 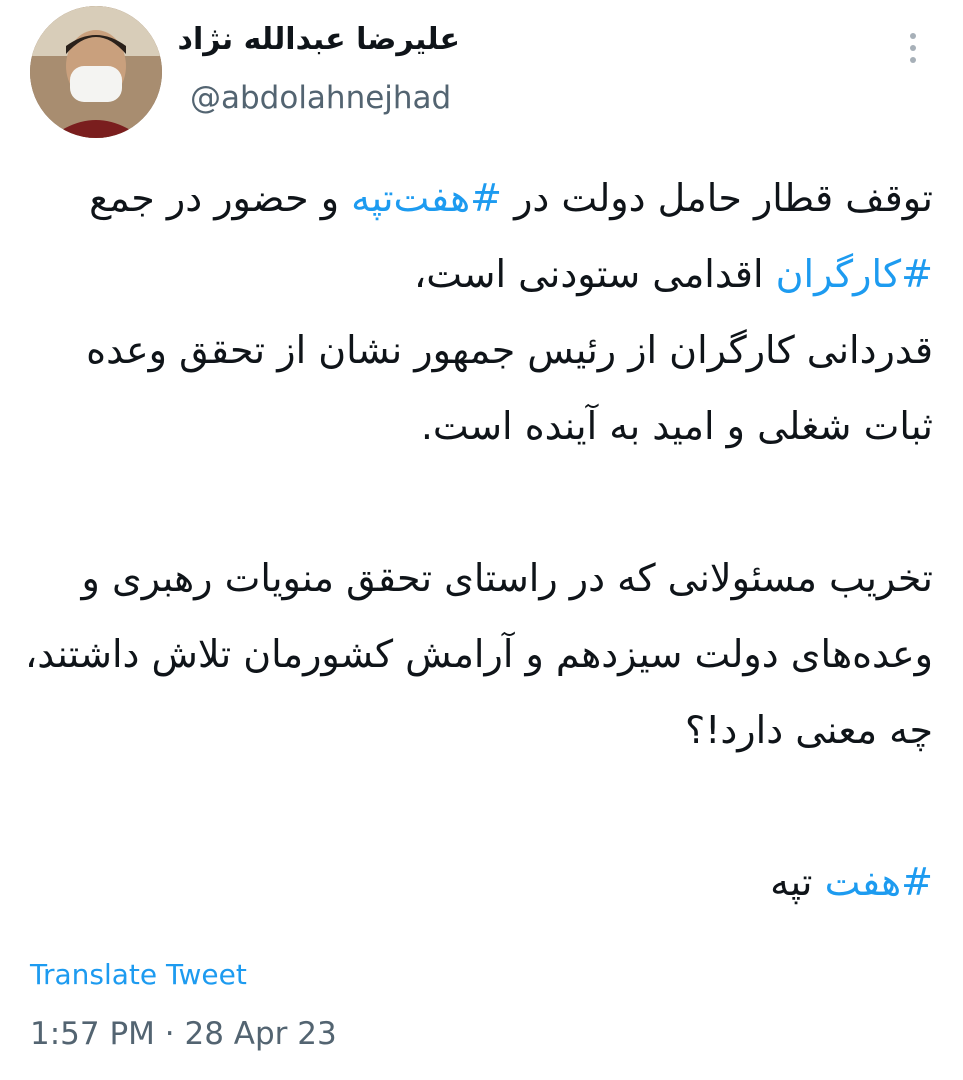 I want to click on tweet-paragraph-3: #هفت تپه, so click(x=476, y=882).